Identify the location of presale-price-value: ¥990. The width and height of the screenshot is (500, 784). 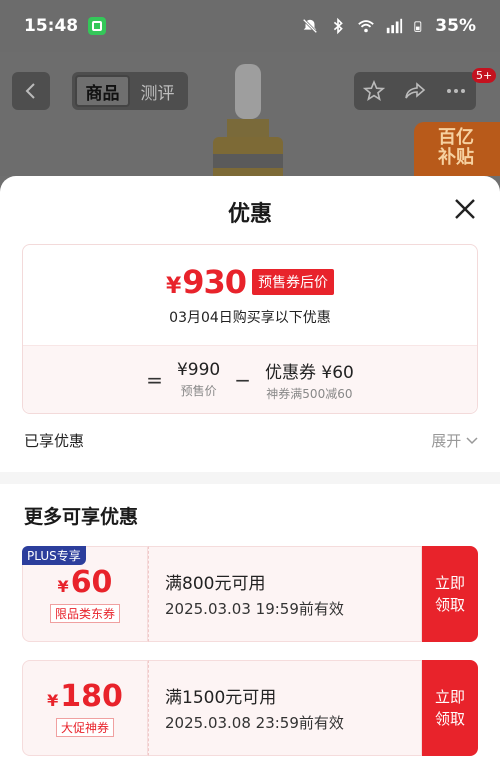
(198, 370).